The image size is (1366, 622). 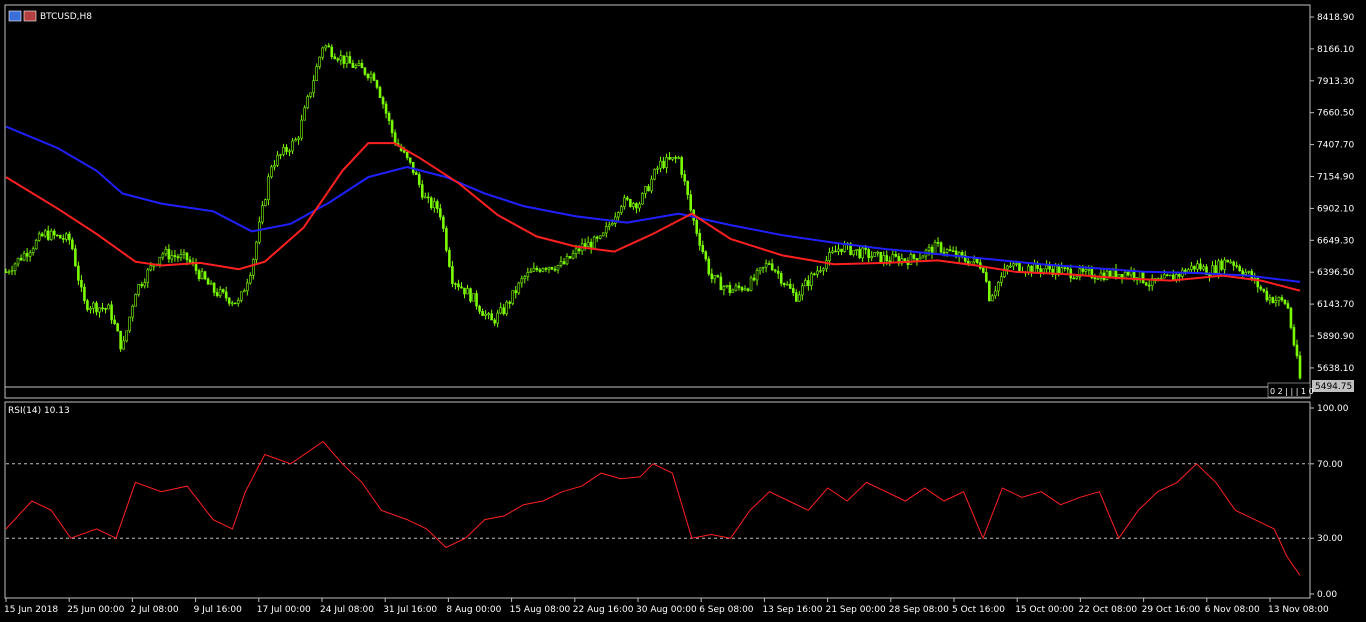 What do you see at coordinates (1335, 209) in the screenshot?
I see `price-tick-label: 6902.10` at bounding box center [1335, 209].